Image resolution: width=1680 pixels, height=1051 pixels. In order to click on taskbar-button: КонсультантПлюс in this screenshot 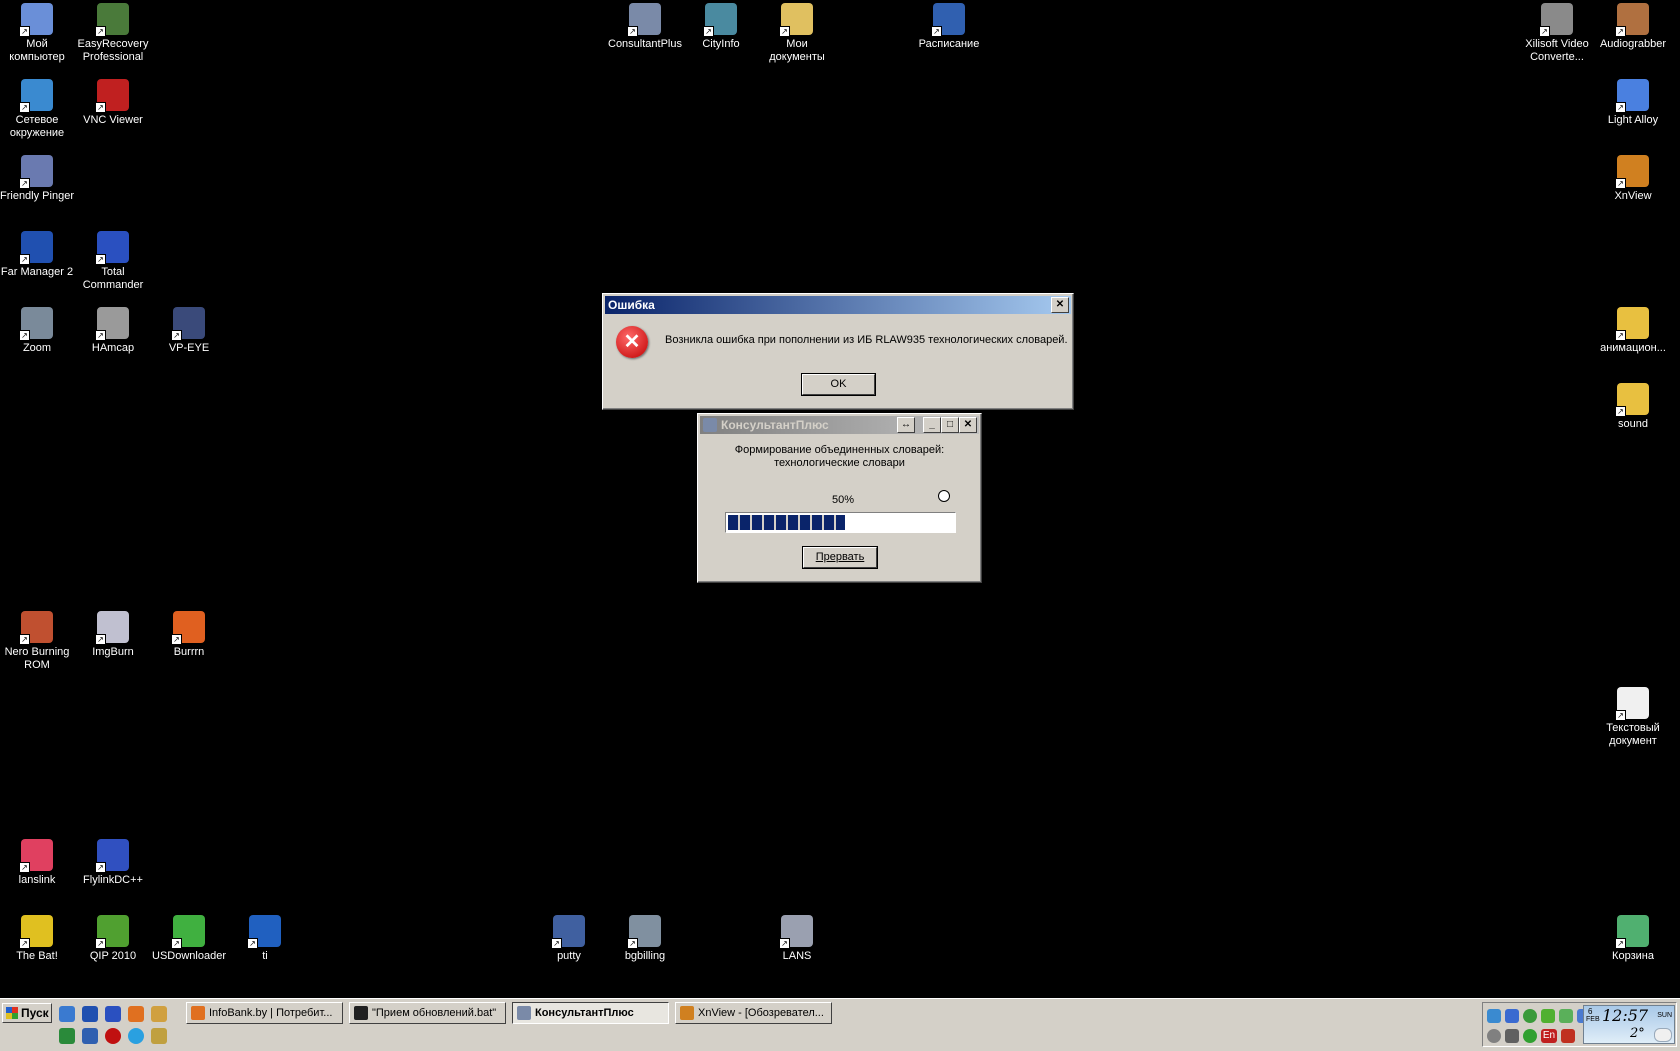, I will do `click(590, 1013)`.